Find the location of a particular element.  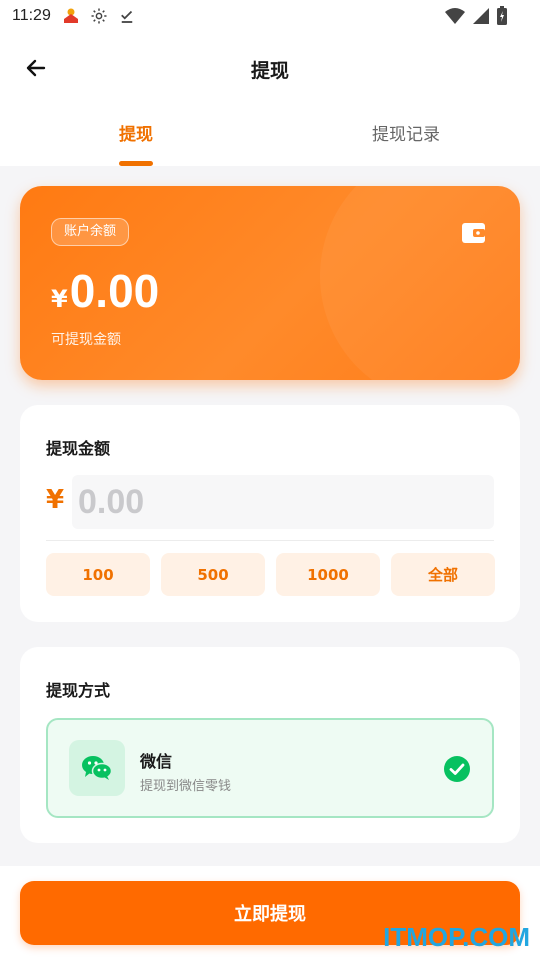

page-title: 提现 is located at coordinates (269, 71).